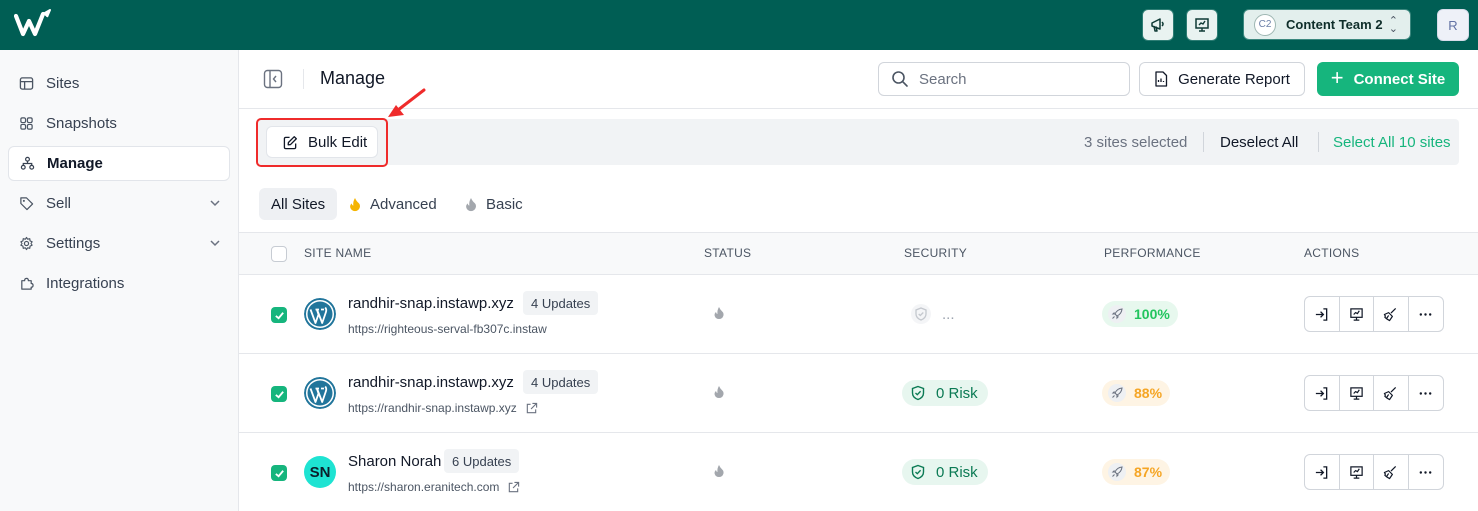 The image size is (1478, 511). I want to click on generate-report-label: Generate Report, so click(1234, 79).